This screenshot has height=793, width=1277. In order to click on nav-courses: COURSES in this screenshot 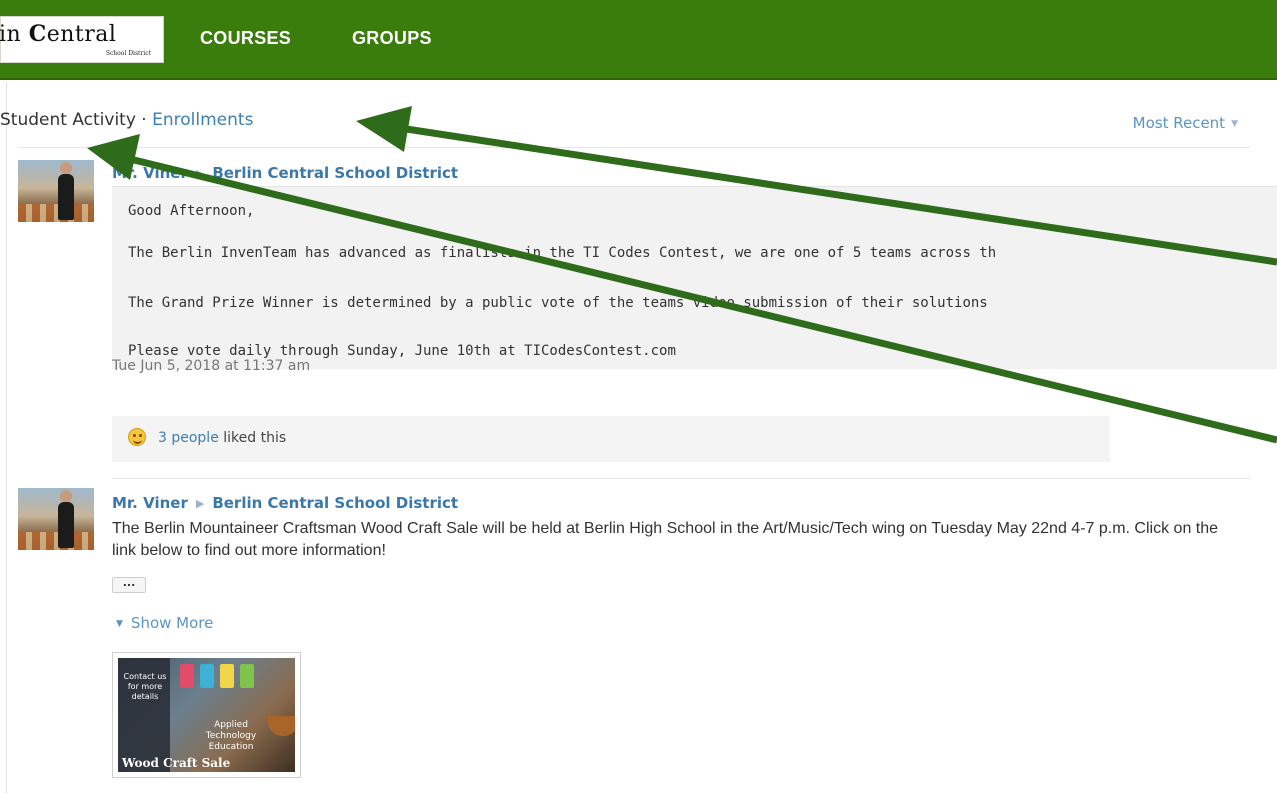, I will do `click(245, 38)`.